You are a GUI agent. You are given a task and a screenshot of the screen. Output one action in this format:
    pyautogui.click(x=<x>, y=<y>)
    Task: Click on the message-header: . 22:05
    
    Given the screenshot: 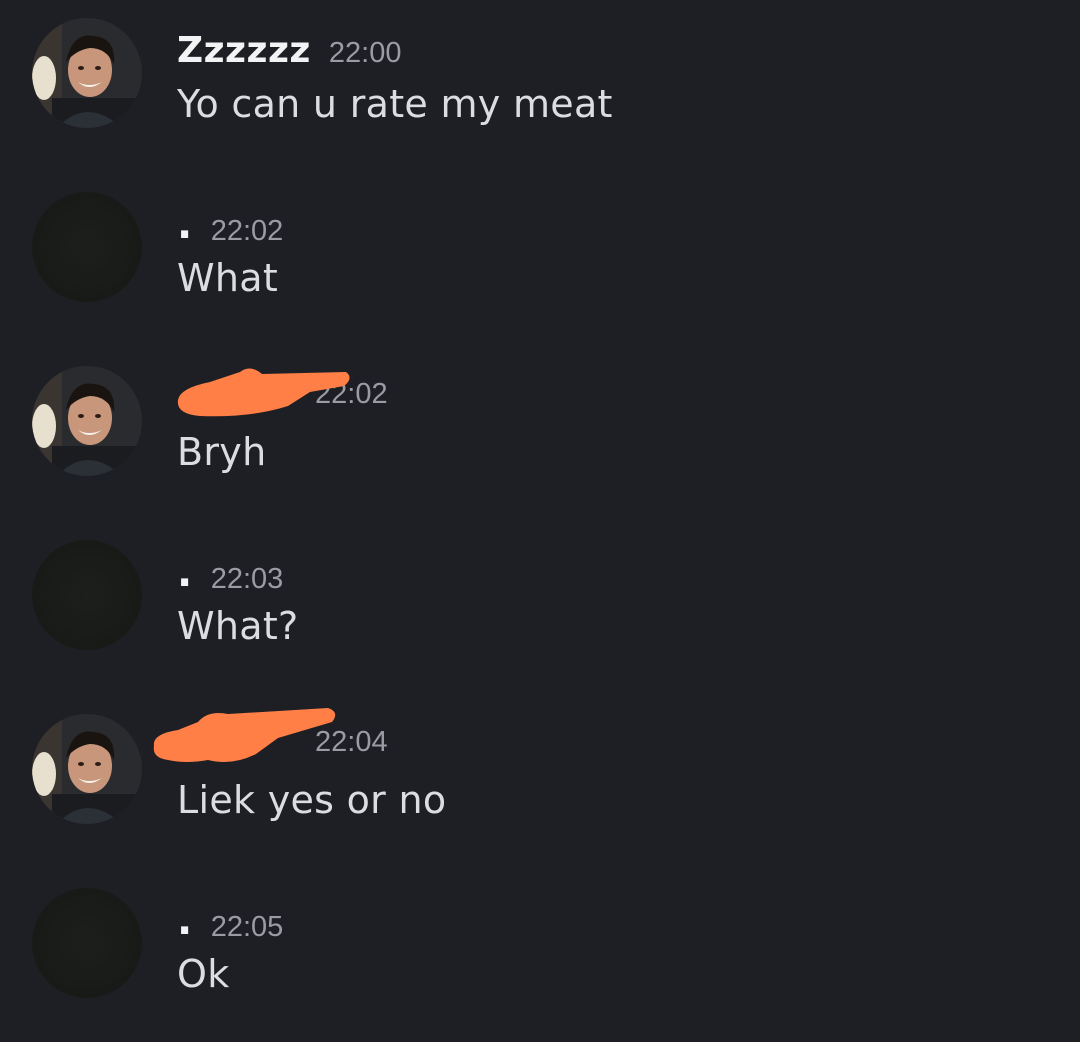 What is the action you would take?
    pyautogui.click(x=230, y=921)
    